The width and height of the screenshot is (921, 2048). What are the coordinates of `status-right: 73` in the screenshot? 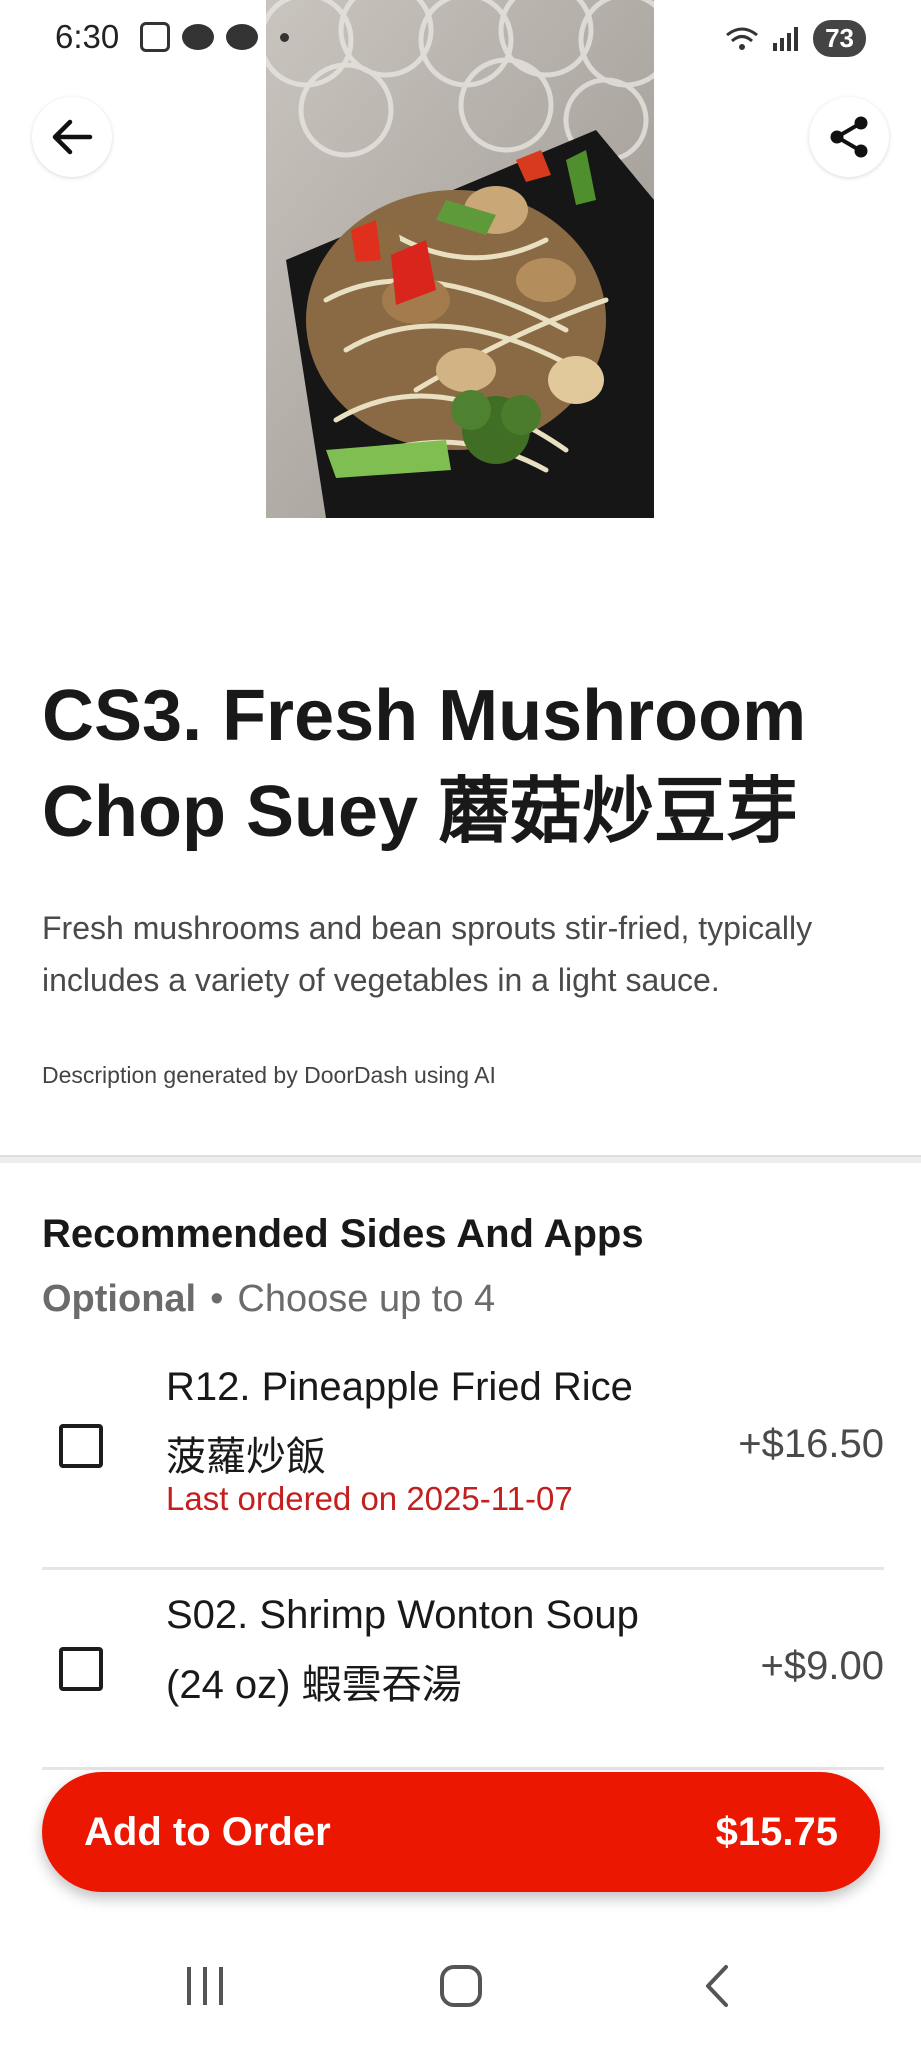 It's located at (795, 38).